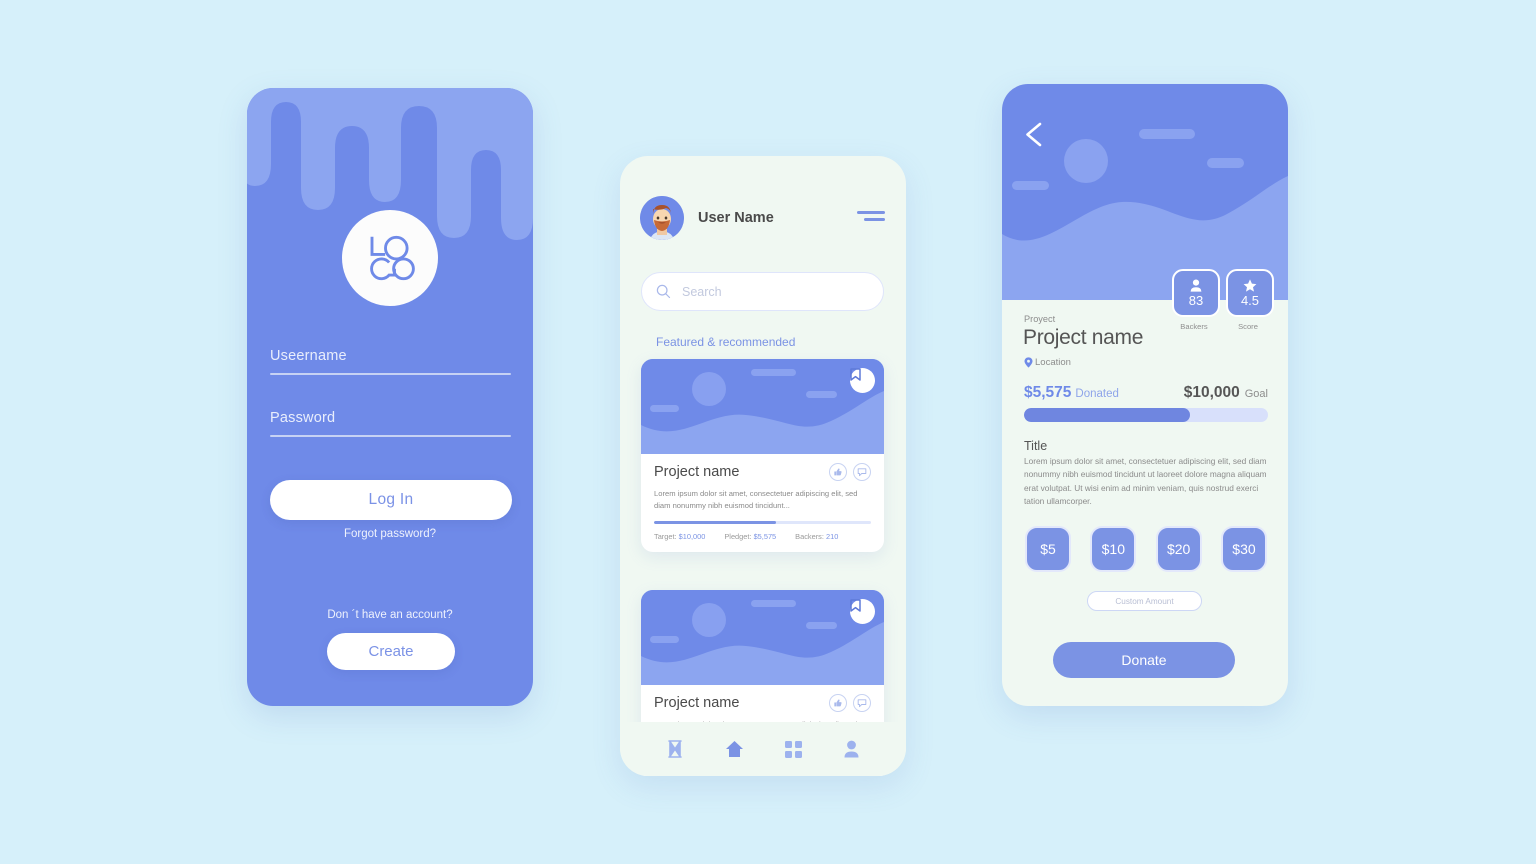 The height and width of the screenshot is (864, 1536). What do you see at coordinates (1146, 549) in the screenshot?
I see `donation-tiers: $5 $10 $20 $30` at bounding box center [1146, 549].